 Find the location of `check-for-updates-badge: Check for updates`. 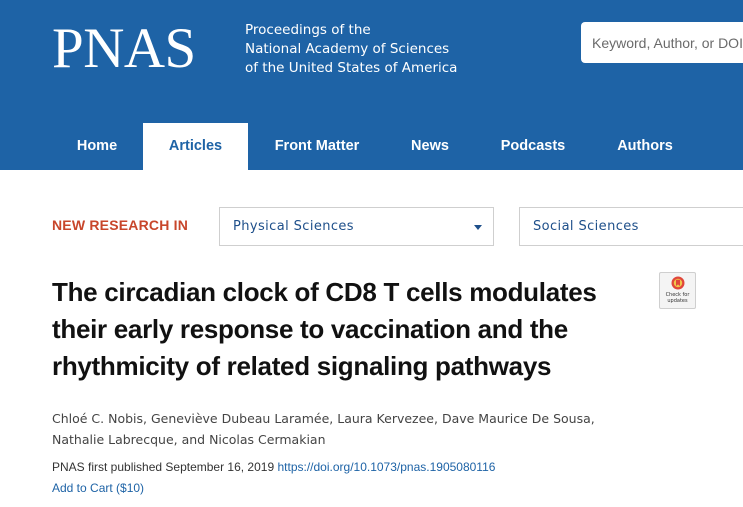

check-for-updates-badge: Check for updates is located at coordinates (677, 290).